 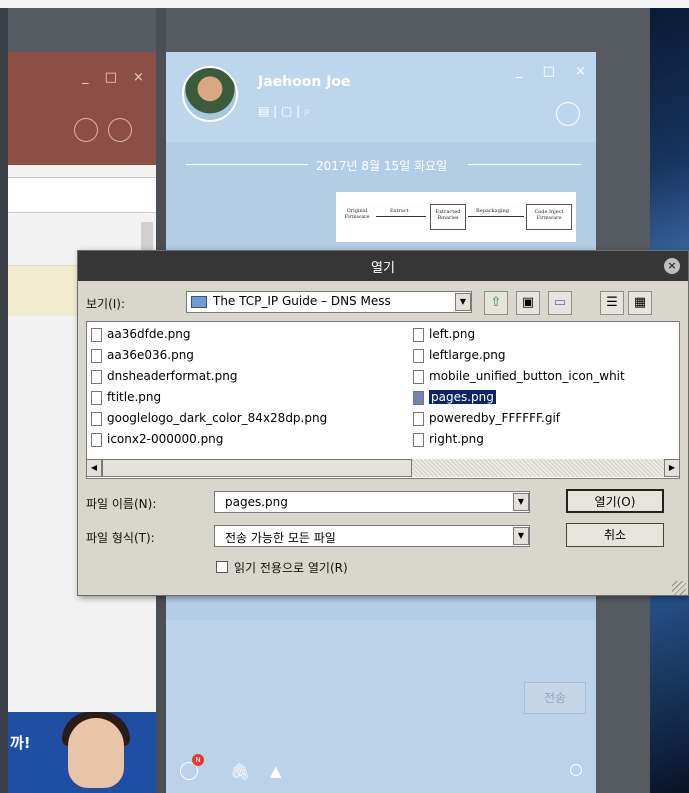 What do you see at coordinates (157, 439) in the screenshot?
I see `list-item: iconx2-000000.png` at bounding box center [157, 439].